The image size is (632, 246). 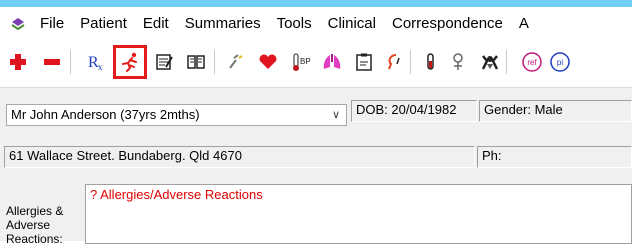 I want to click on activity-button, so click(x=130, y=62).